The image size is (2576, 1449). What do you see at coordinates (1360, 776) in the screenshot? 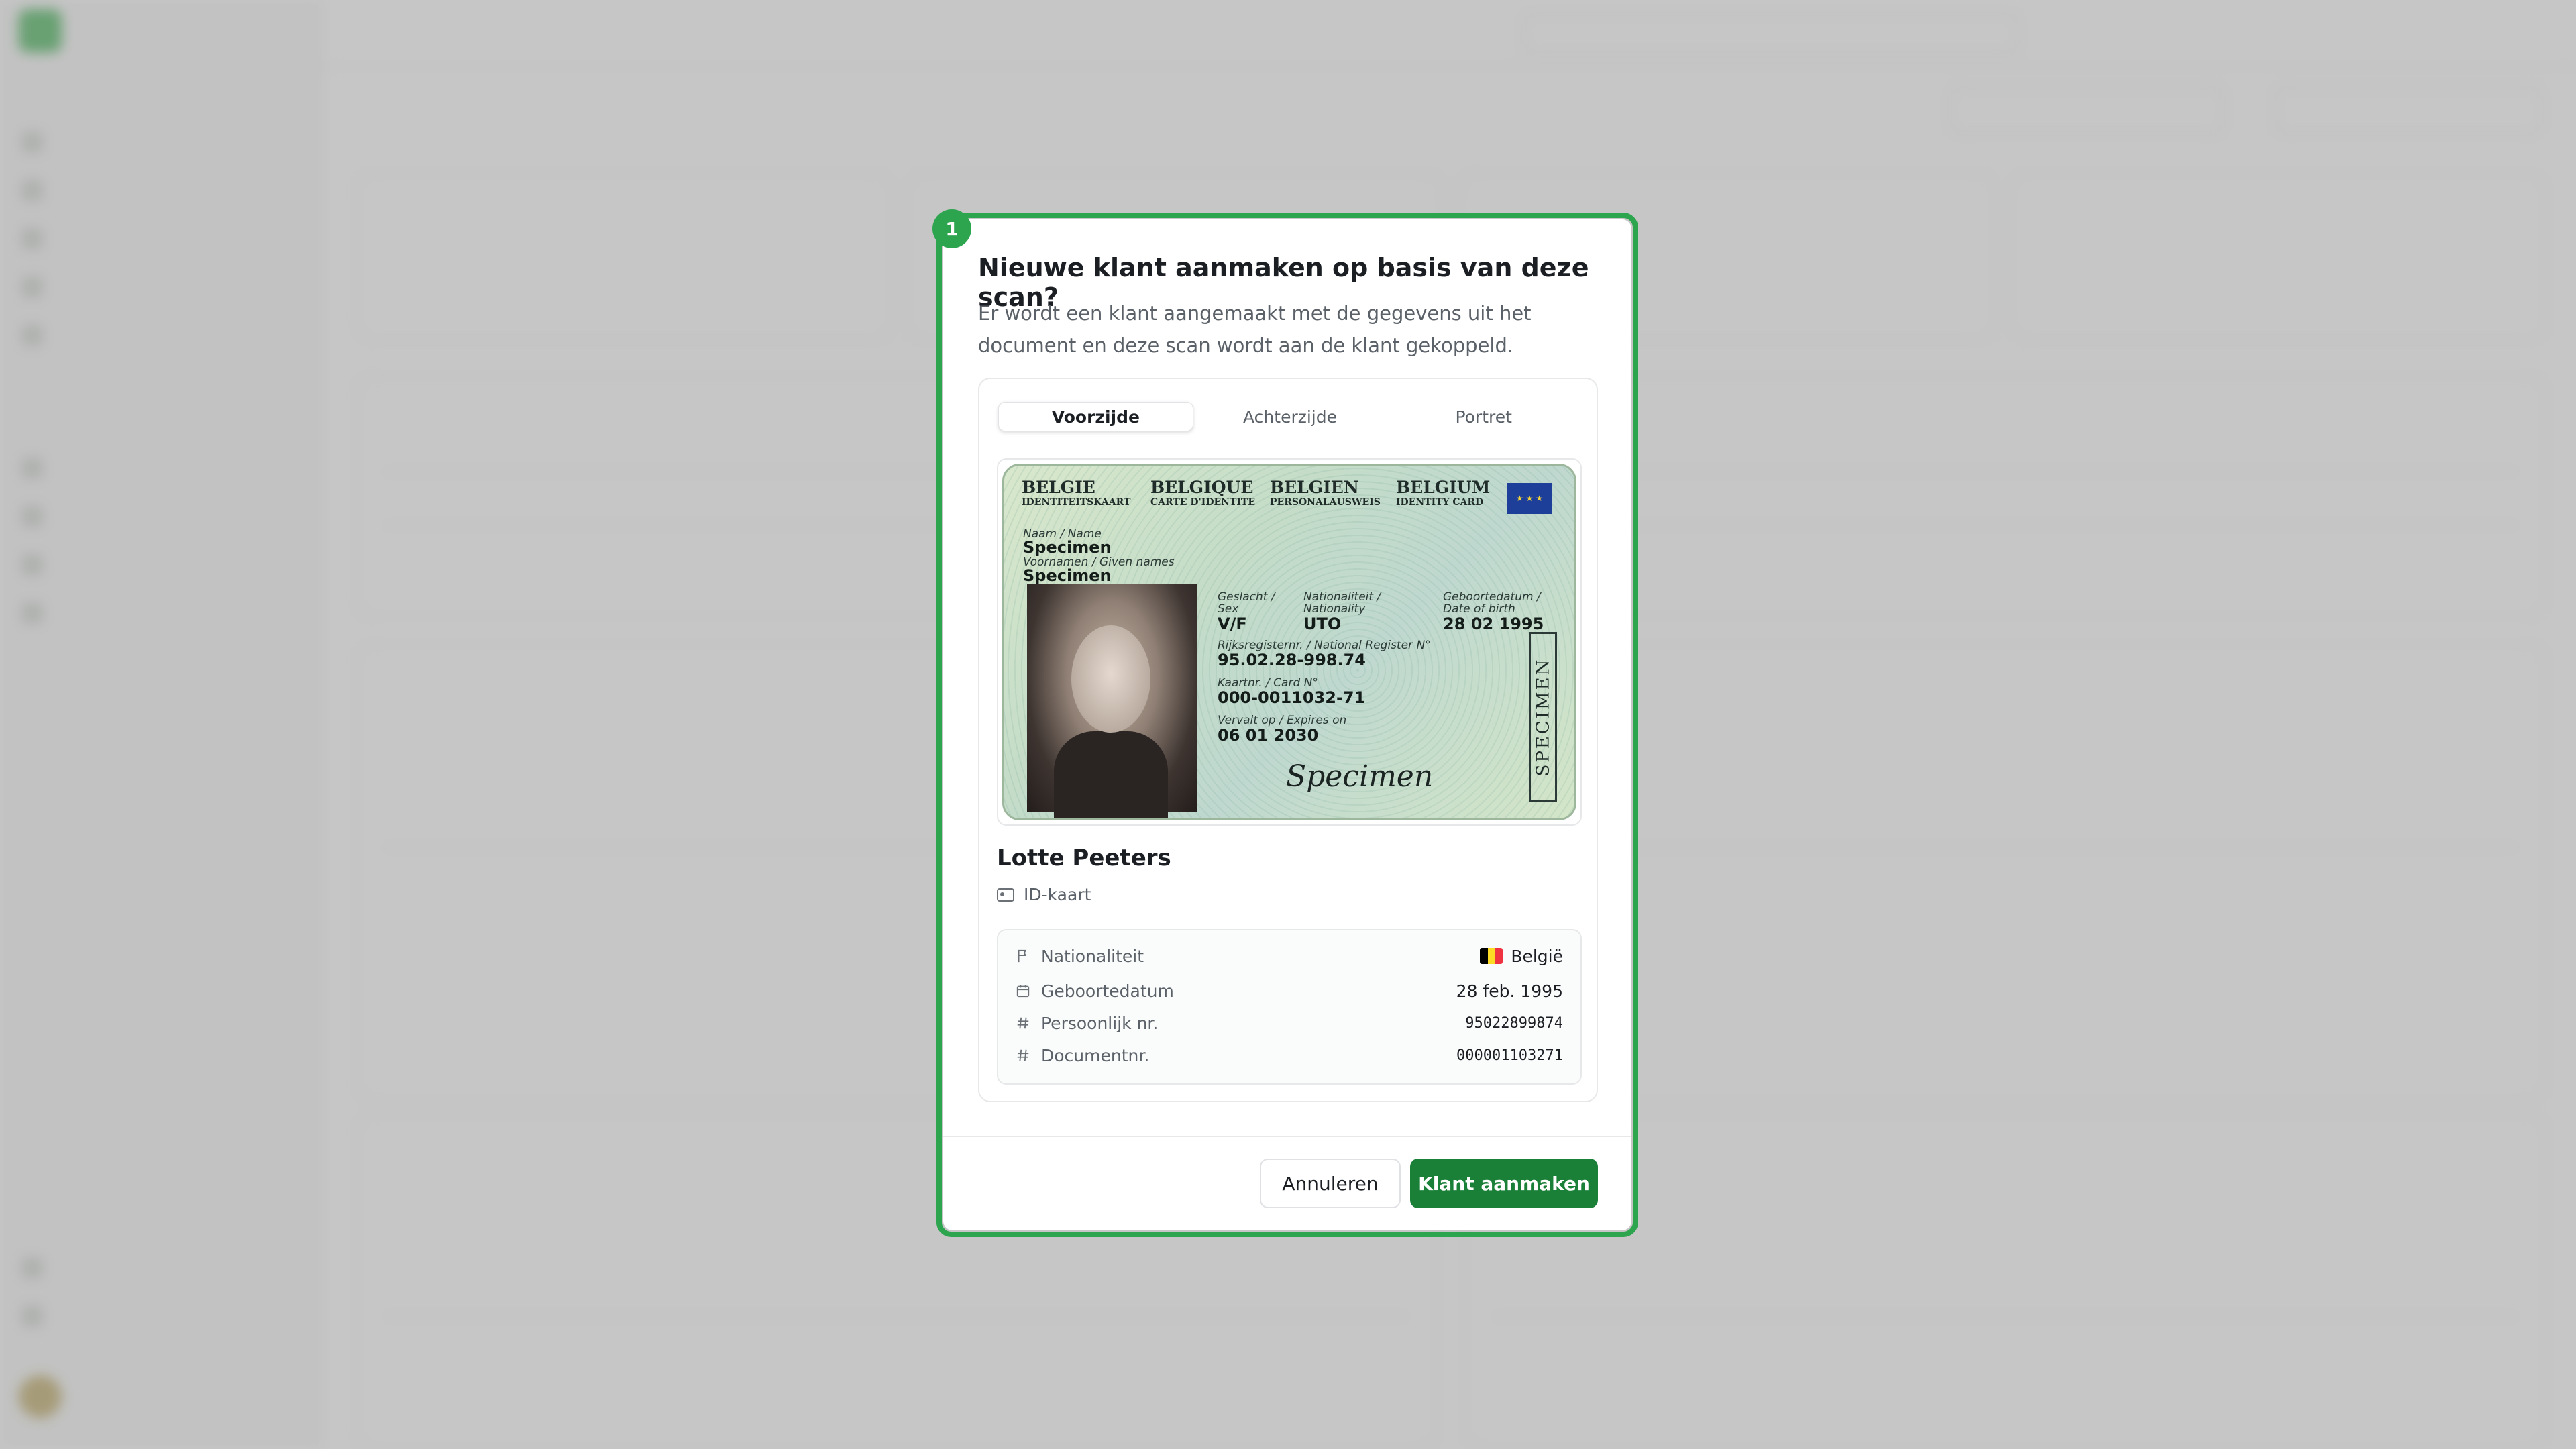
I see `card-signature: Specimen` at bounding box center [1360, 776].